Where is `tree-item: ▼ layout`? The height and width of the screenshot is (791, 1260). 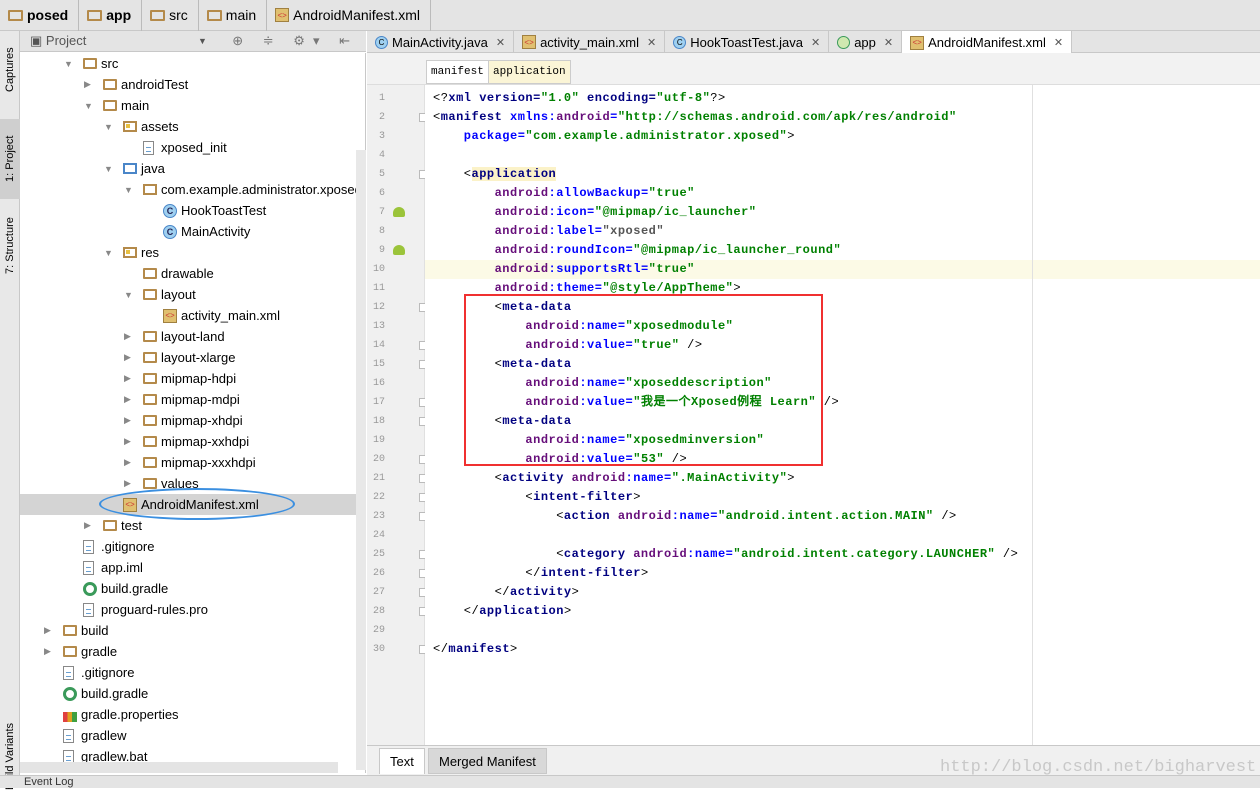 tree-item: ▼ layout is located at coordinates (188, 294).